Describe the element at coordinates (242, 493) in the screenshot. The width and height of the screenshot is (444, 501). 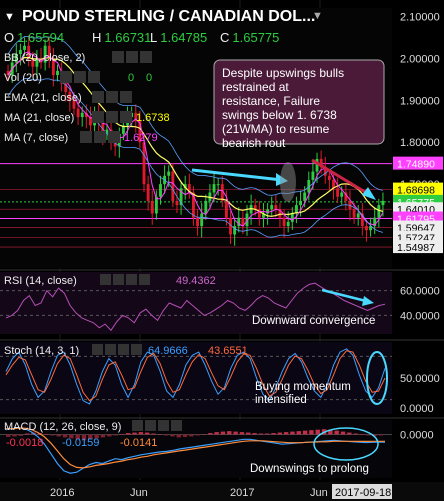
I see `x-tick-2: 2017` at that location.